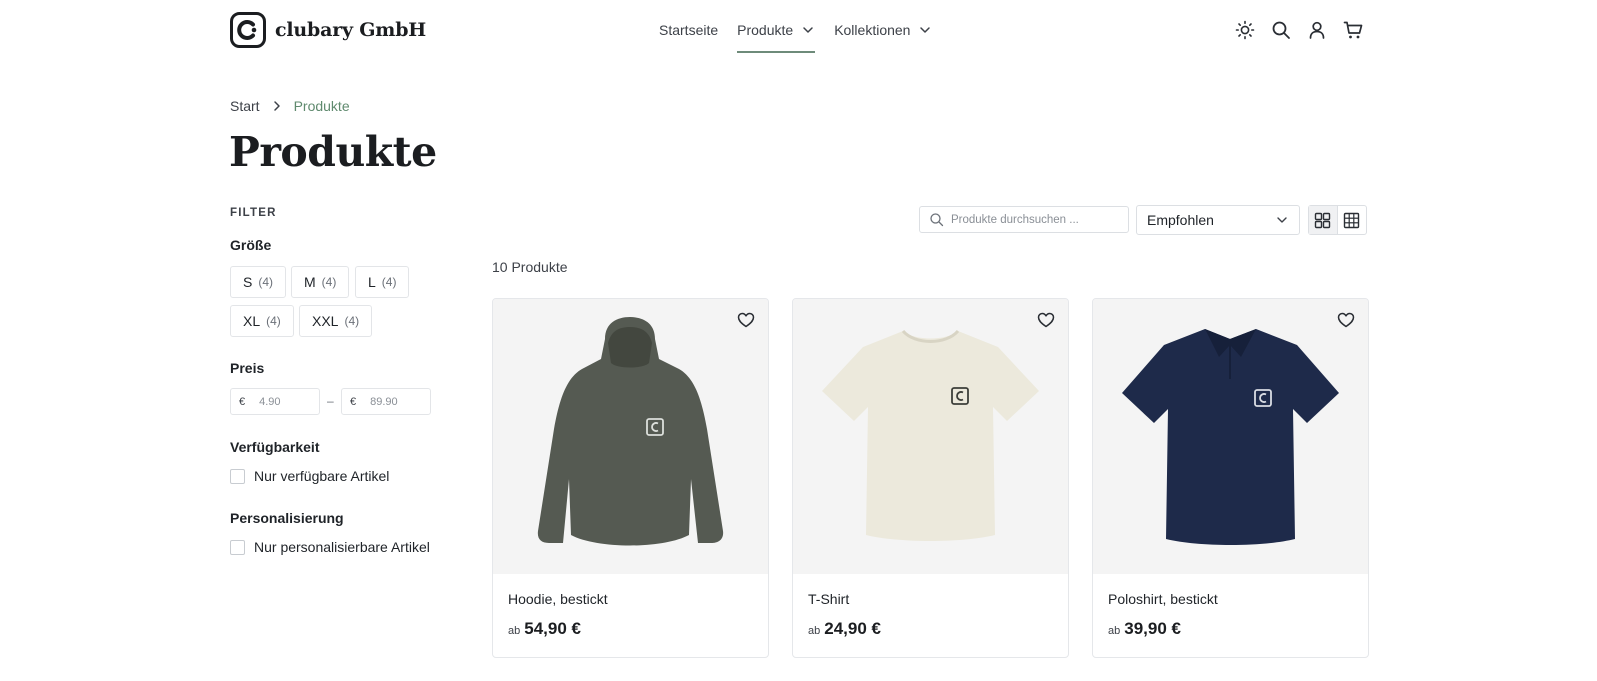 The height and width of the screenshot is (681, 1597). I want to click on size-option-xxl: XXL (4), so click(336, 321).